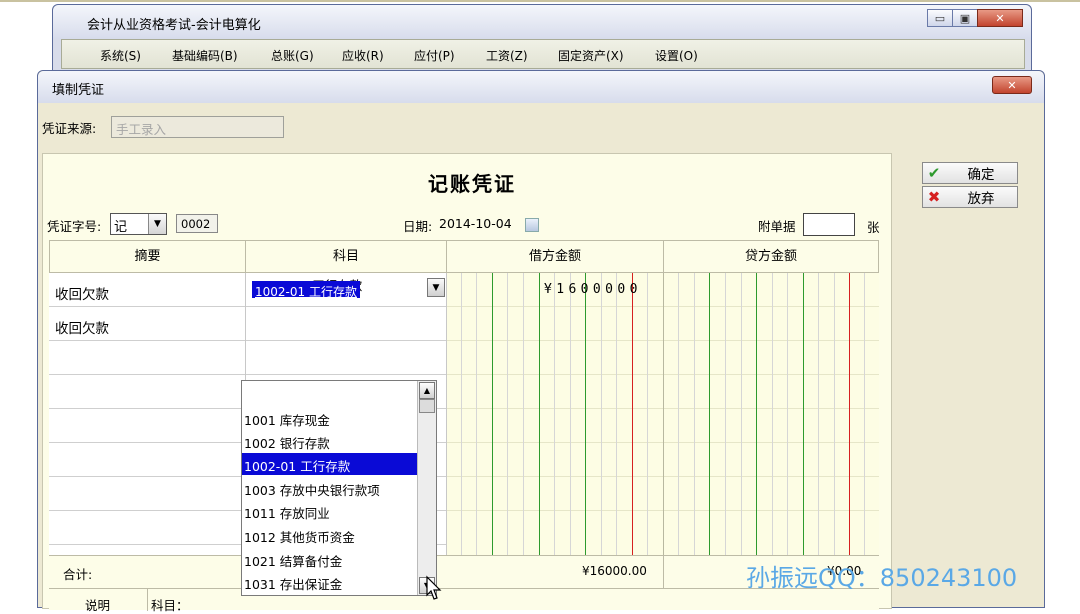 The height and width of the screenshot is (614, 1080). What do you see at coordinates (934, 197) in the screenshot?
I see `cross-icon: ✖` at bounding box center [934, 197].